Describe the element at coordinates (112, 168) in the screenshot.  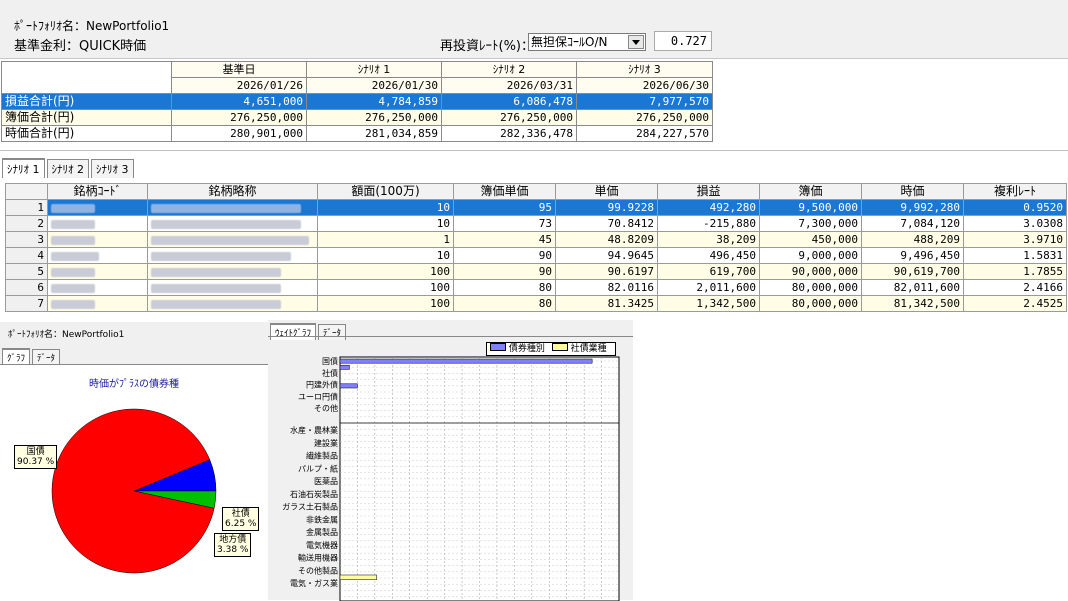
I see `tab-scenario-3: ｼﾅﾘｵ 3` at that location.